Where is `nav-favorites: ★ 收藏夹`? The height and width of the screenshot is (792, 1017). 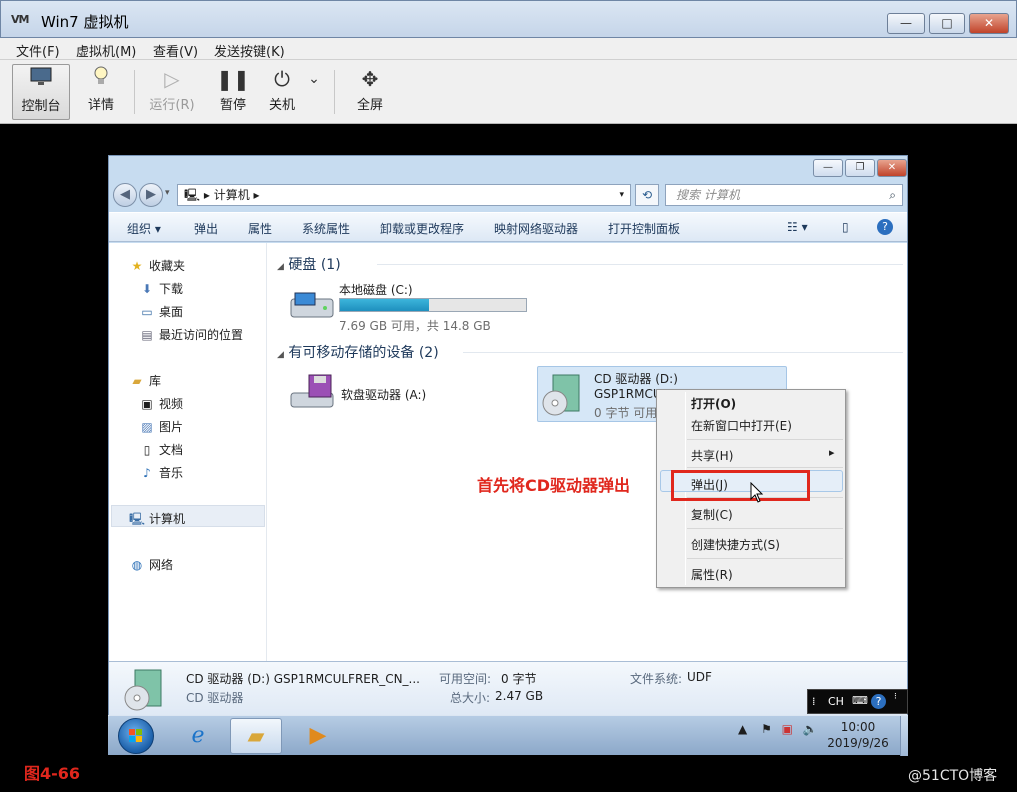 nav-favorites: ★ 收藏夹 is located at coordinates (157, 265).